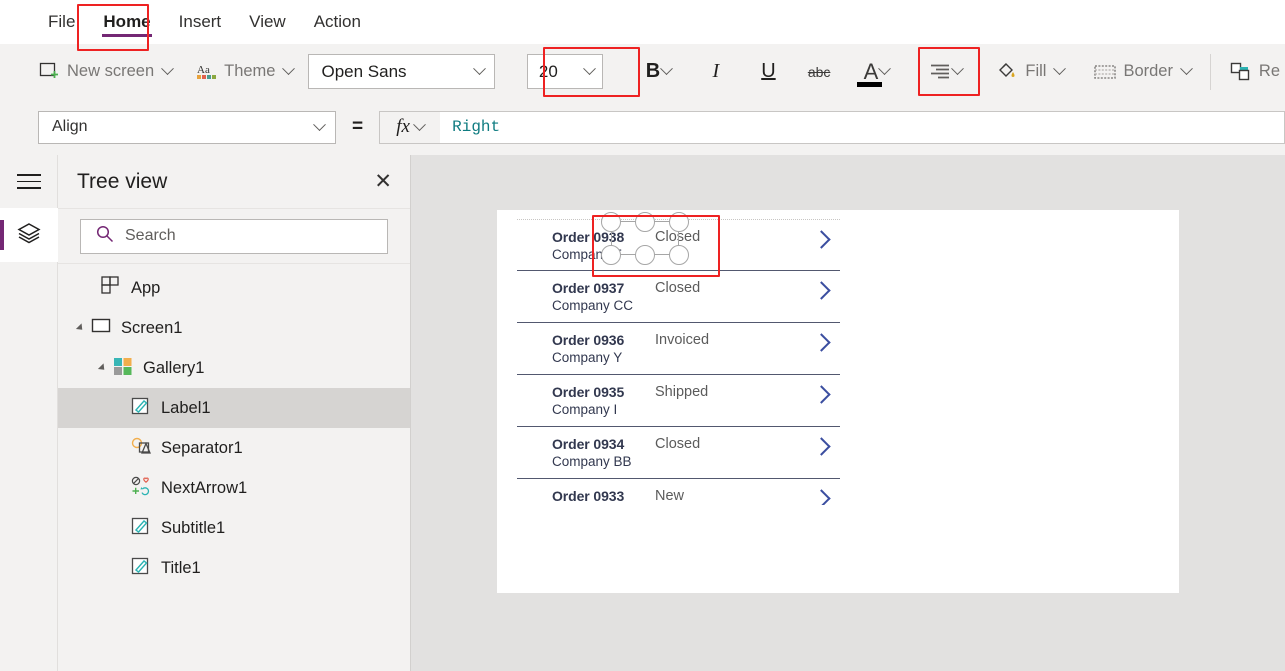  I want to click on table-row: Order 0937 Company CC Closed, so click(678, 297).